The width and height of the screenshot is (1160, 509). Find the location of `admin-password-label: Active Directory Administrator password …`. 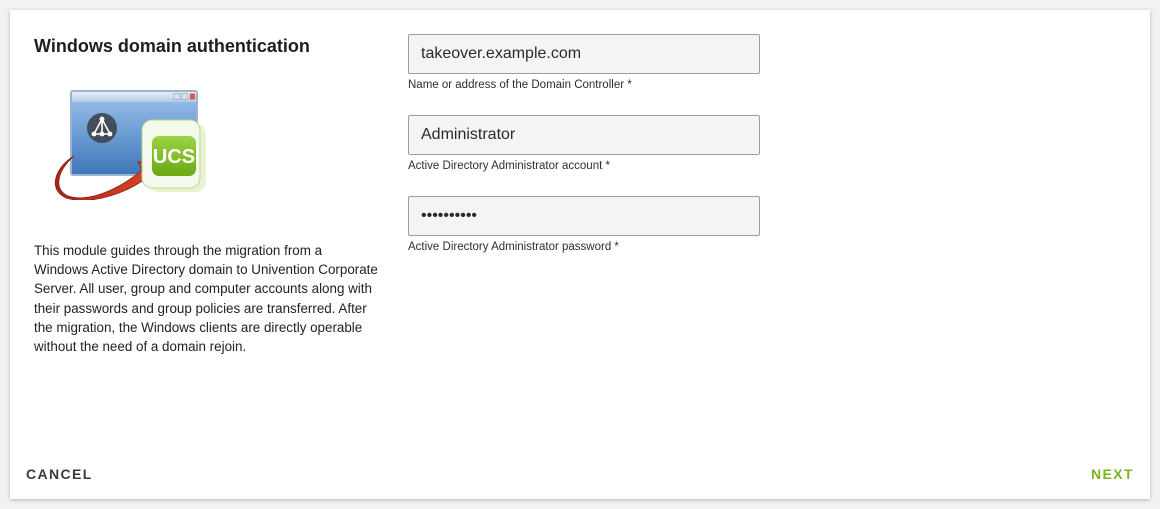

admin-password-label: Active Directory Administrator password … is located at coordinates (513, 247).